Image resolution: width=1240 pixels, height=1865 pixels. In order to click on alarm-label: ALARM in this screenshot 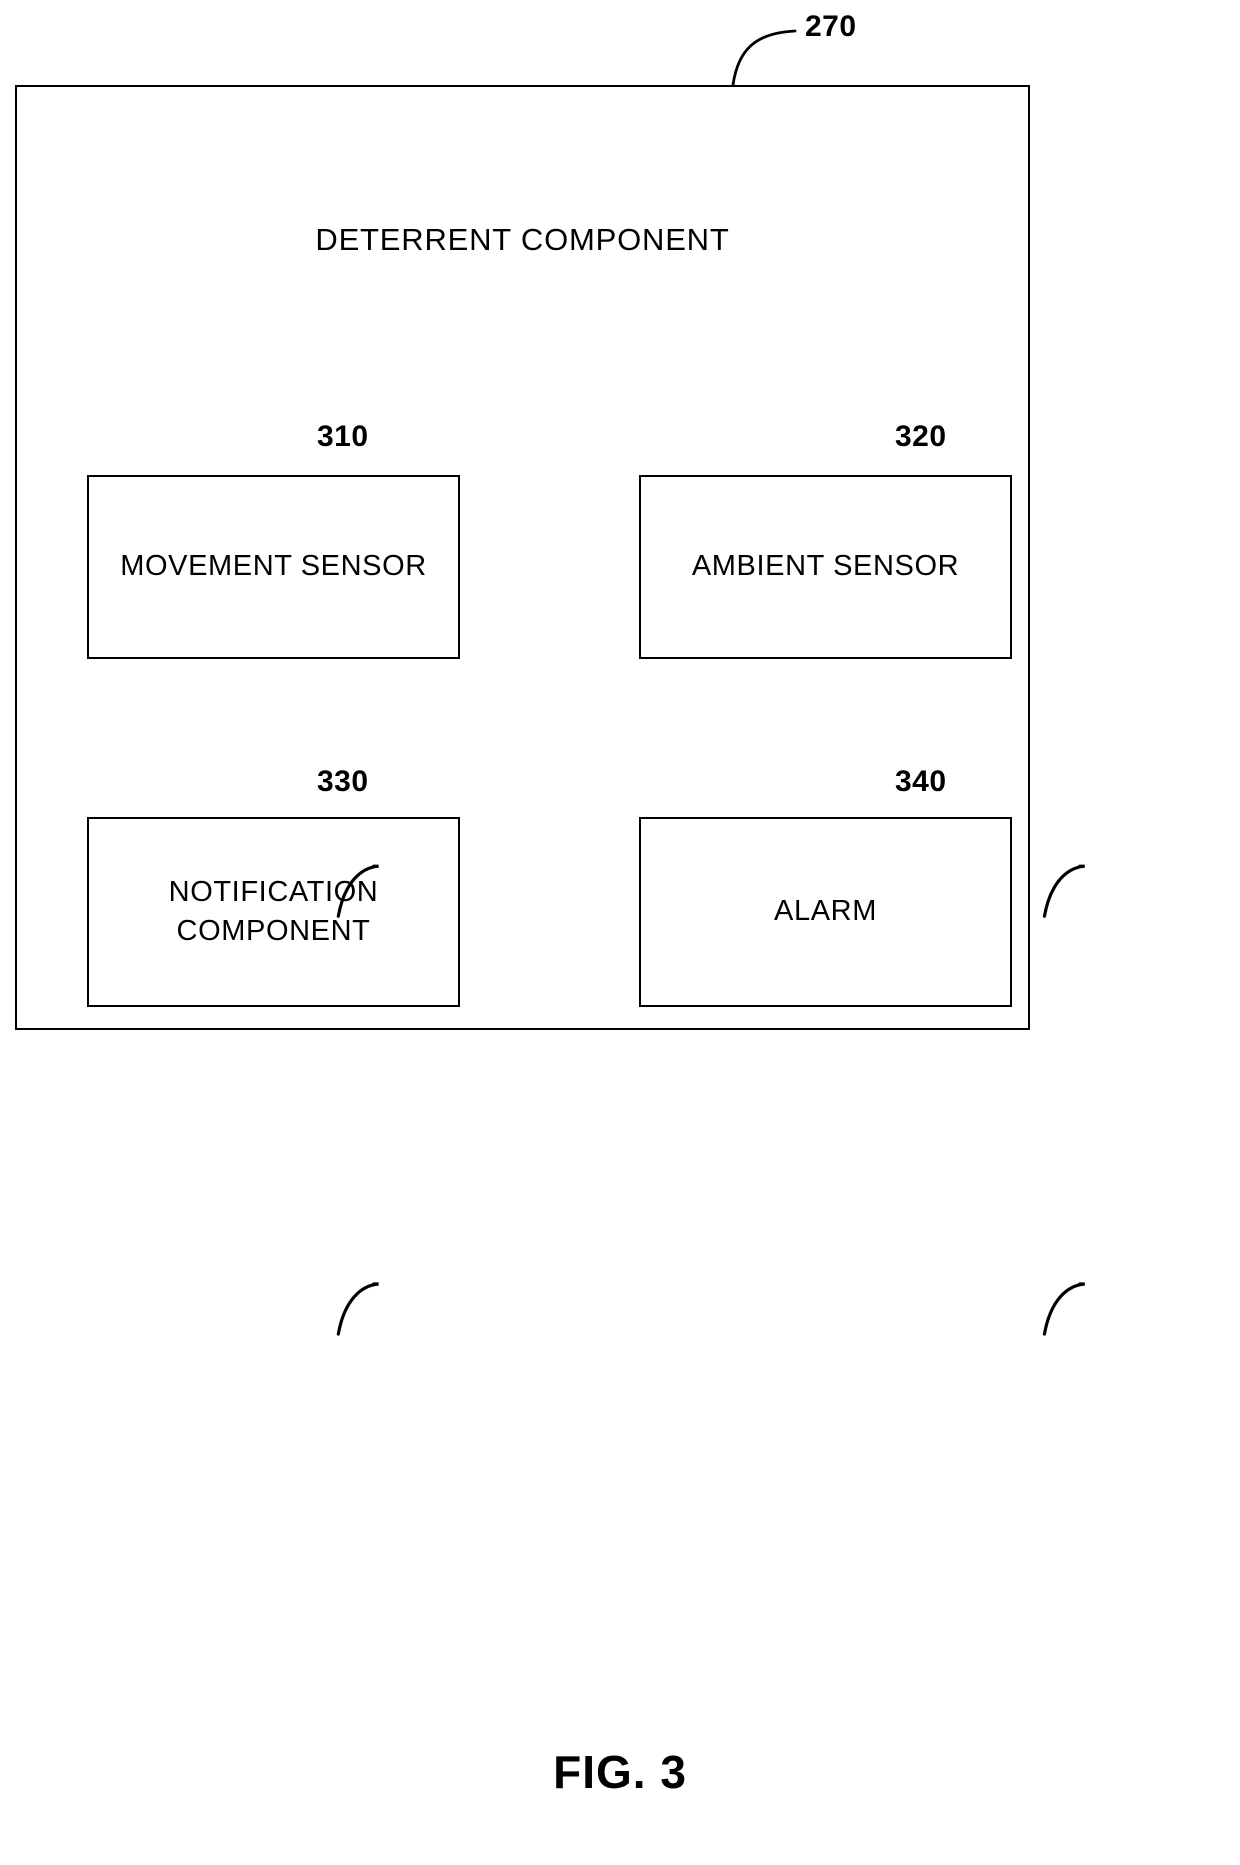, I will do `click(825, 911)`.